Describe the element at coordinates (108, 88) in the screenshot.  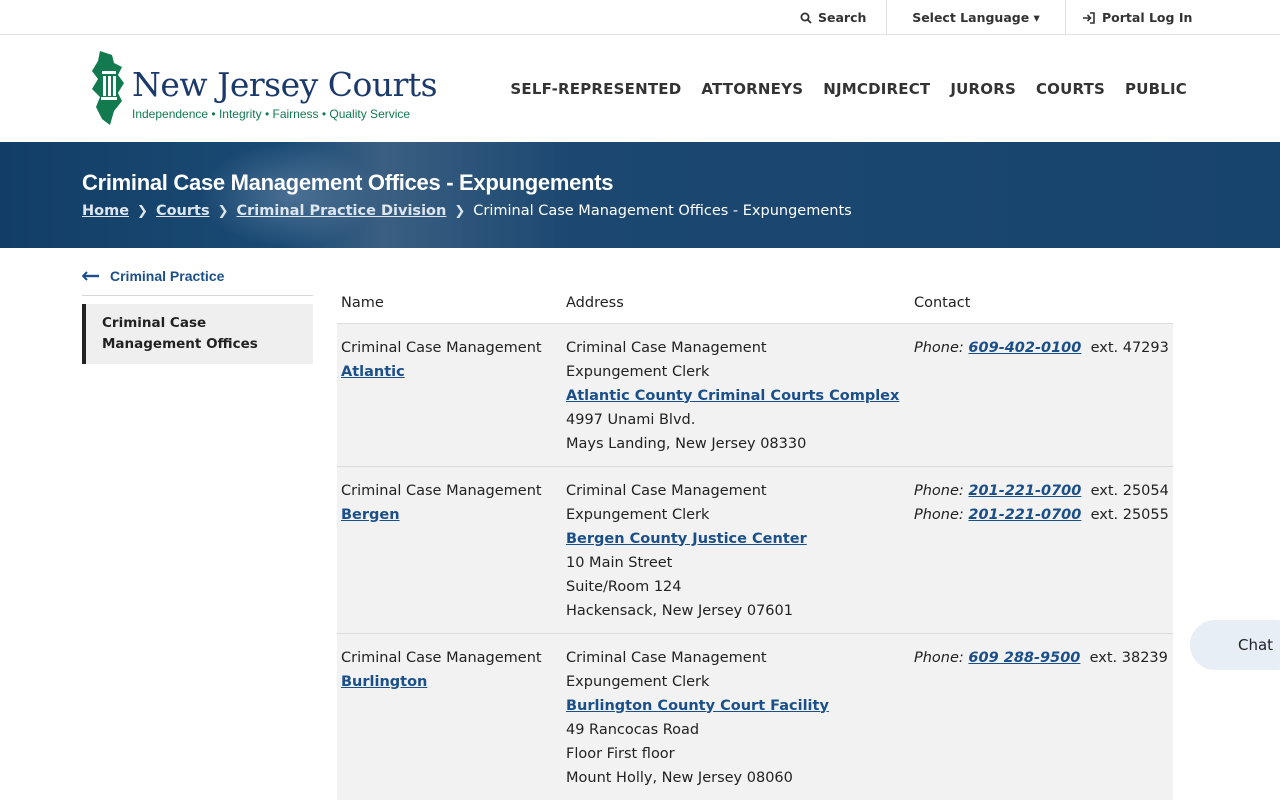
I see `nj-state-logo-icon` at that location.